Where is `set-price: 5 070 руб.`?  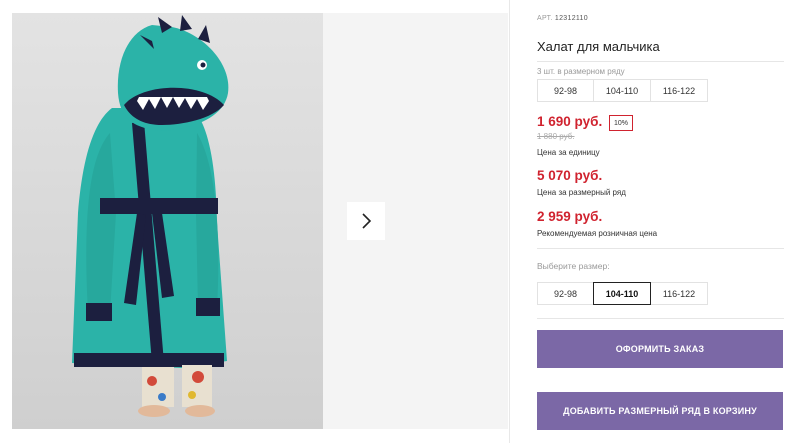 set-price: 5 070 руб. is located at coordinates (570, 175).